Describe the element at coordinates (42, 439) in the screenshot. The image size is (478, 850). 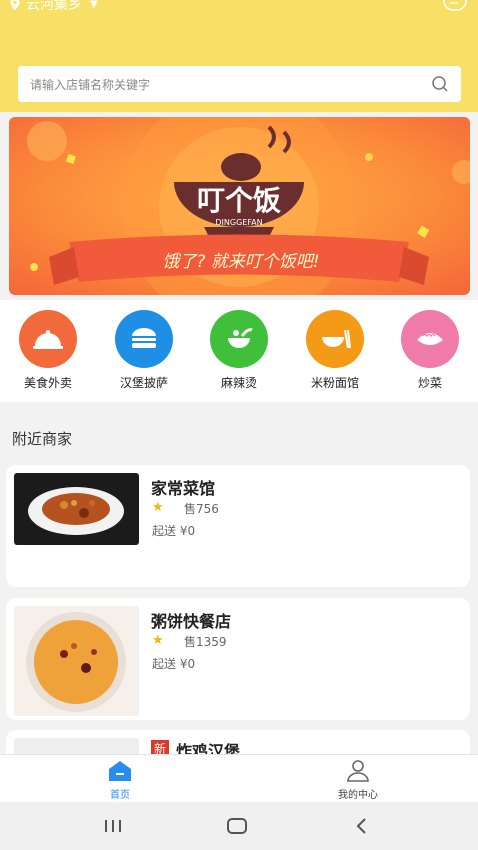
I see `section-title-nearby: 附近商家` at that location.